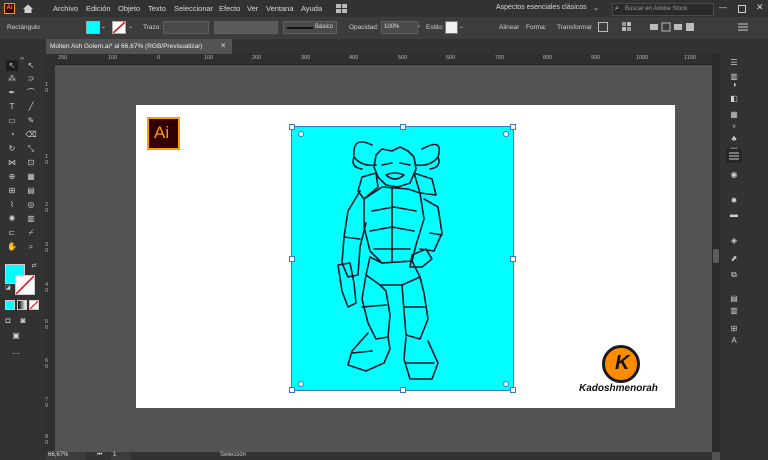 The height and width of the screenshot is (460, 768). I want to click on symbols-panel-icon: ♣, so click(734, 139).